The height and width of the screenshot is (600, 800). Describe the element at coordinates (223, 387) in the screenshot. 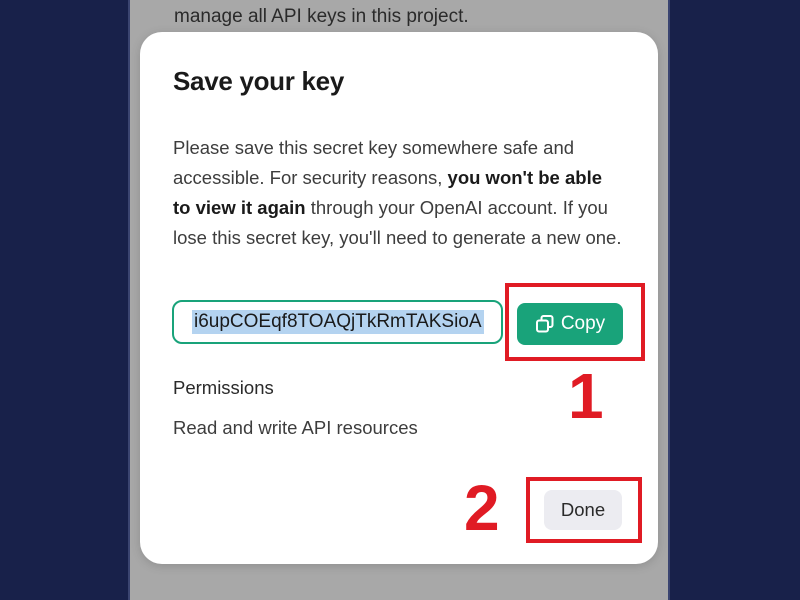

I see `permissions-heading: Permissions` at that location.